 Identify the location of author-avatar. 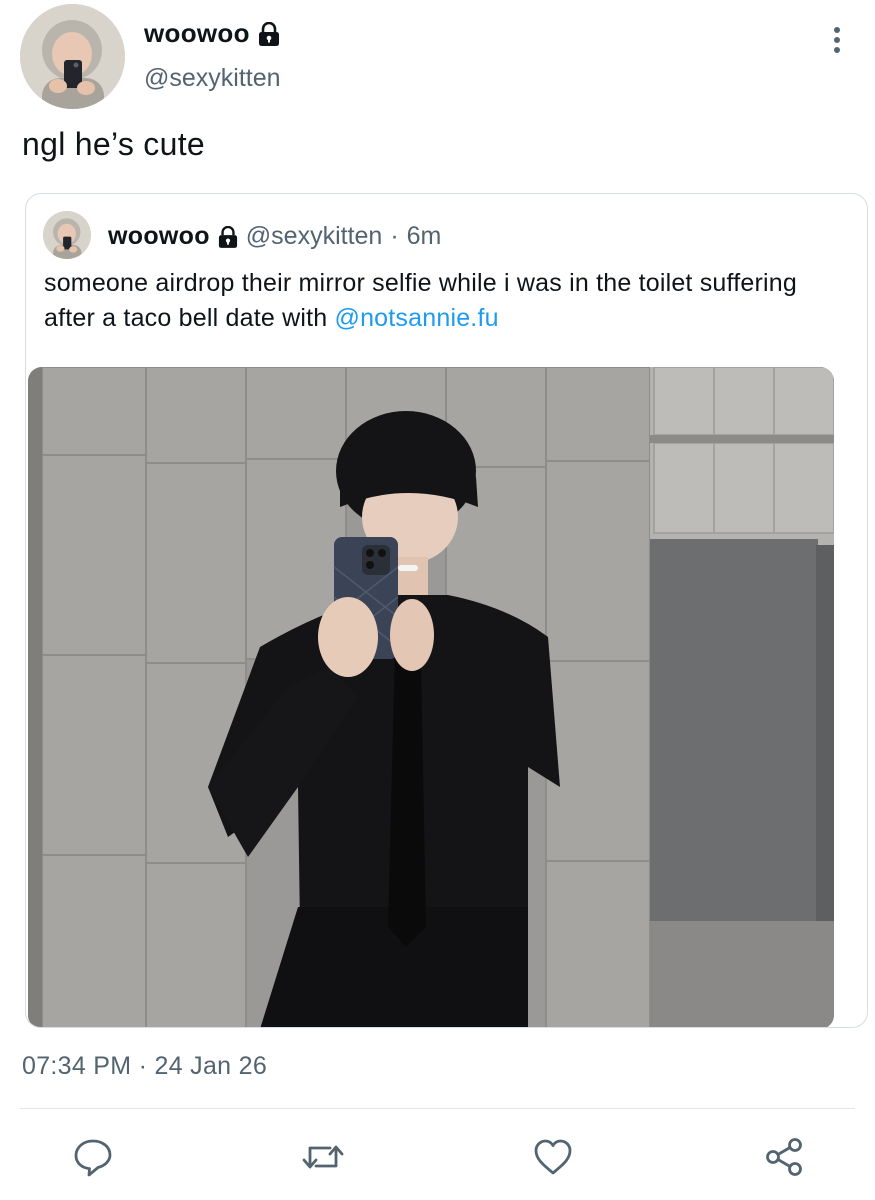
(72, 56).